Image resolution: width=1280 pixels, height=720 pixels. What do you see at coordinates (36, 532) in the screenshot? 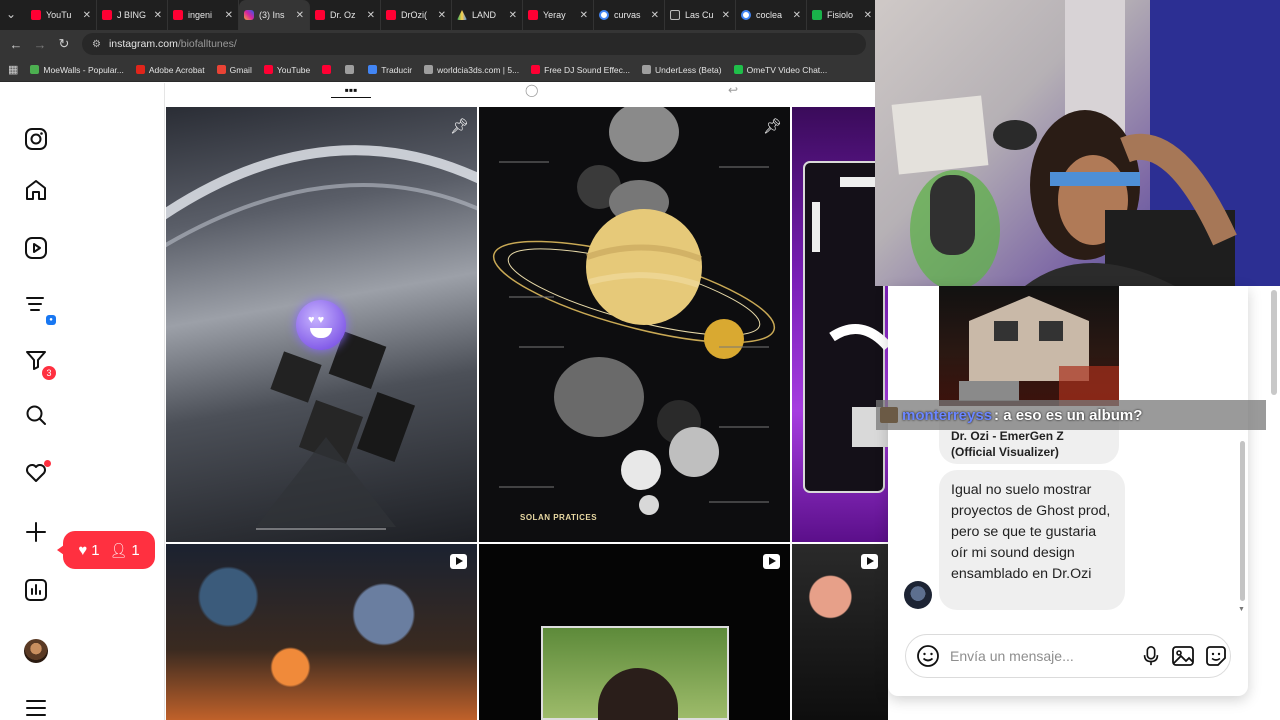
I see `create-plus-icon` at bounding box center [36, 532].